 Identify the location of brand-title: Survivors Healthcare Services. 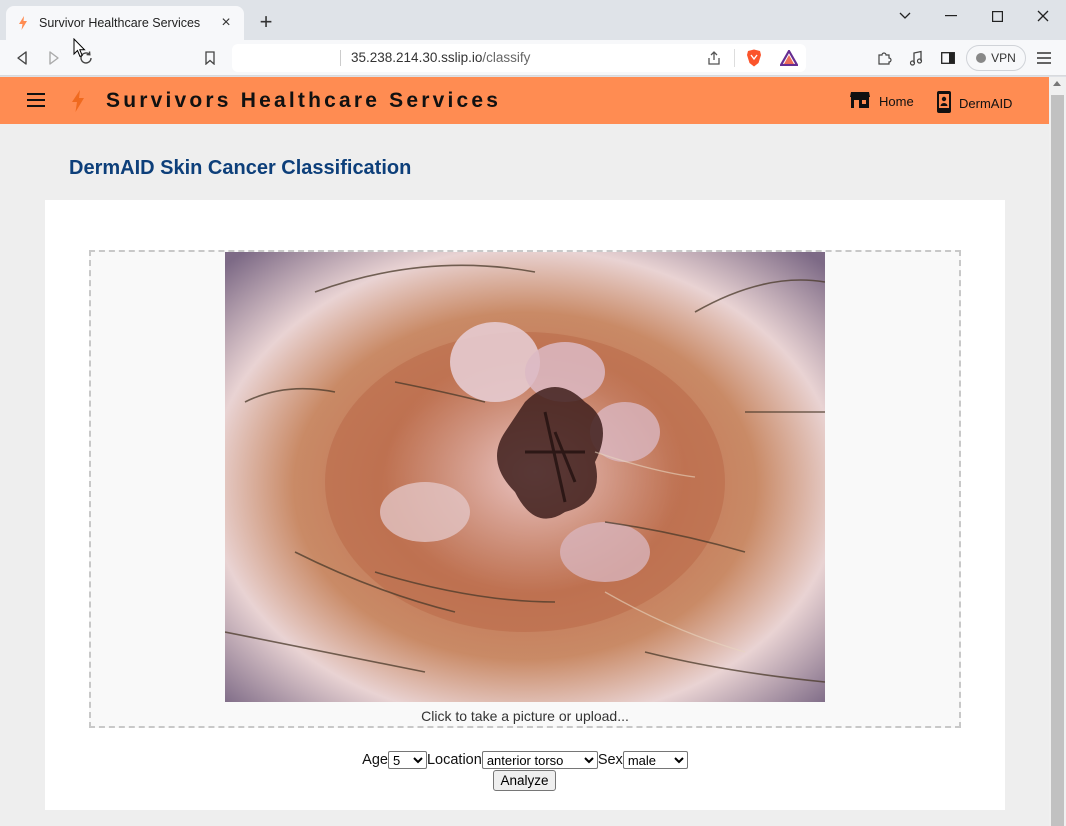
(303, 101).